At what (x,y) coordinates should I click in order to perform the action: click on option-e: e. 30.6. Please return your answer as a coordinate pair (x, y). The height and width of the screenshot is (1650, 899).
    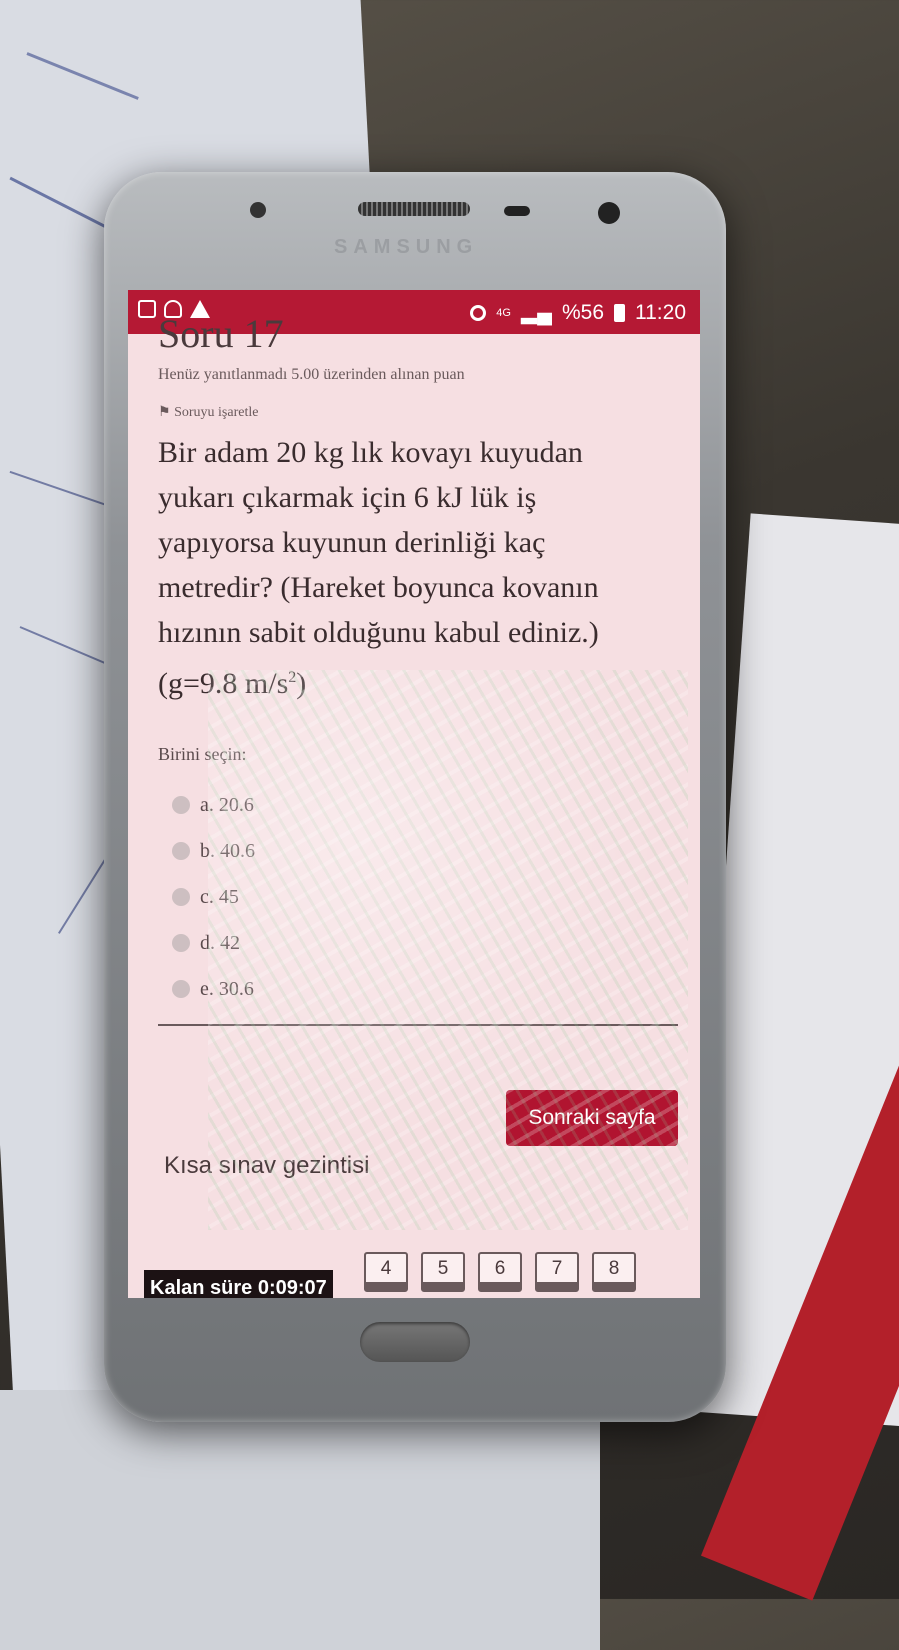
    Looking at the image, I should click on (213, 989).